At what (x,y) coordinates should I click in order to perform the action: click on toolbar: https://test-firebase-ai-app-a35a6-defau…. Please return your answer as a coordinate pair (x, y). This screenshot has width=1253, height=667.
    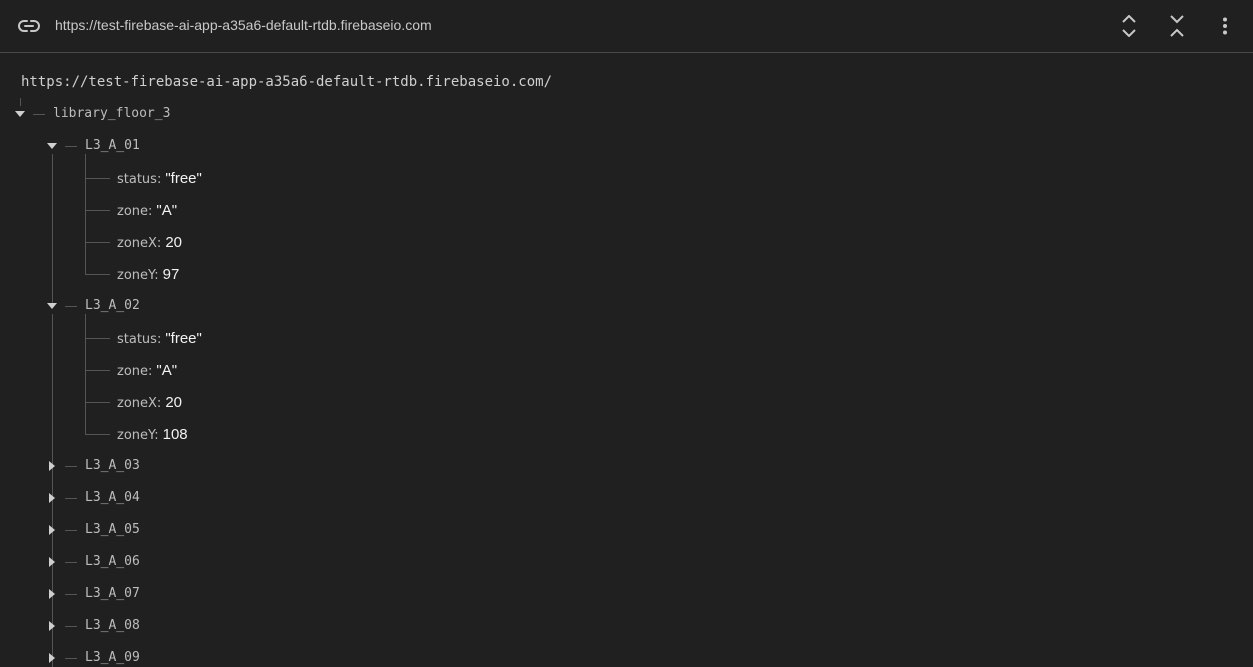
    Looking at the image, I should click on (626, 26).